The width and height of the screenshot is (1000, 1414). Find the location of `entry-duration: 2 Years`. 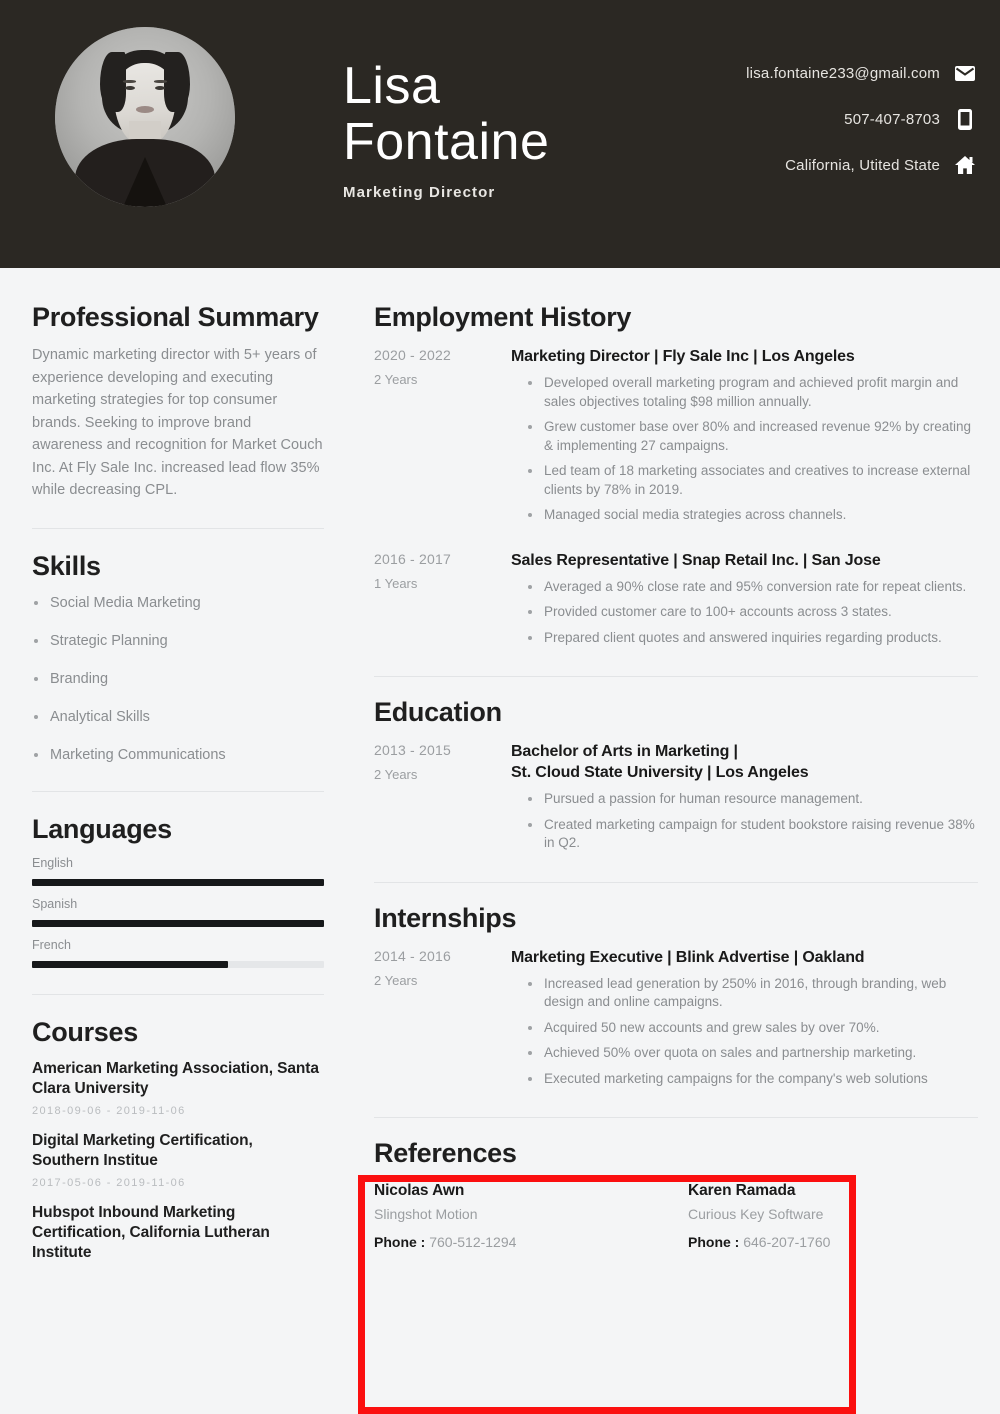

entry-duration: 2 Years is located at coordinates (396, 379).